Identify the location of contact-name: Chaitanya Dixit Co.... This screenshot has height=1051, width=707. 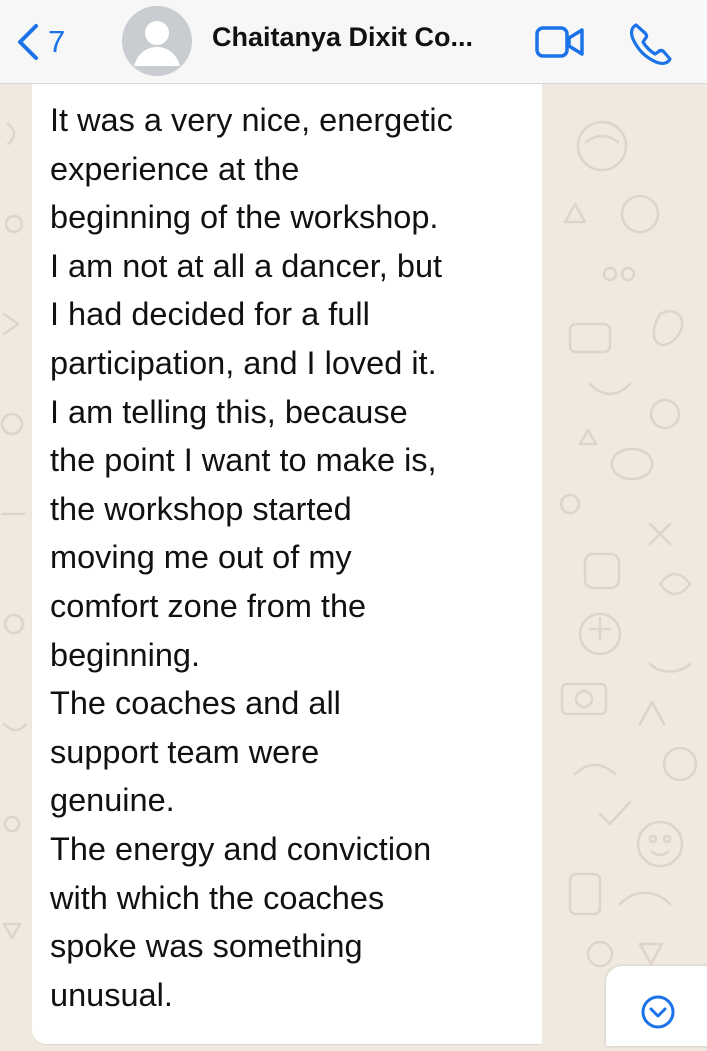
(362, 37).